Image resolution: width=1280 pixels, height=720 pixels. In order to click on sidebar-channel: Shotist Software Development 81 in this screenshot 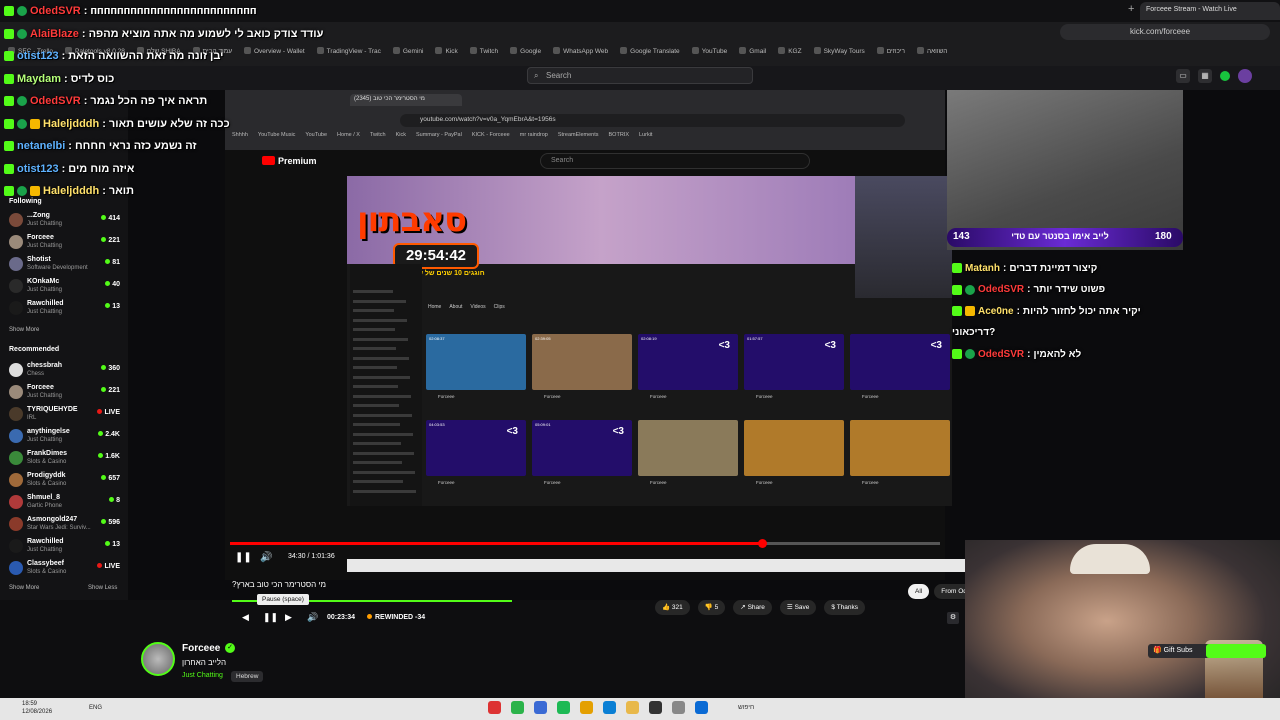, I will do `click(66, 267)`.